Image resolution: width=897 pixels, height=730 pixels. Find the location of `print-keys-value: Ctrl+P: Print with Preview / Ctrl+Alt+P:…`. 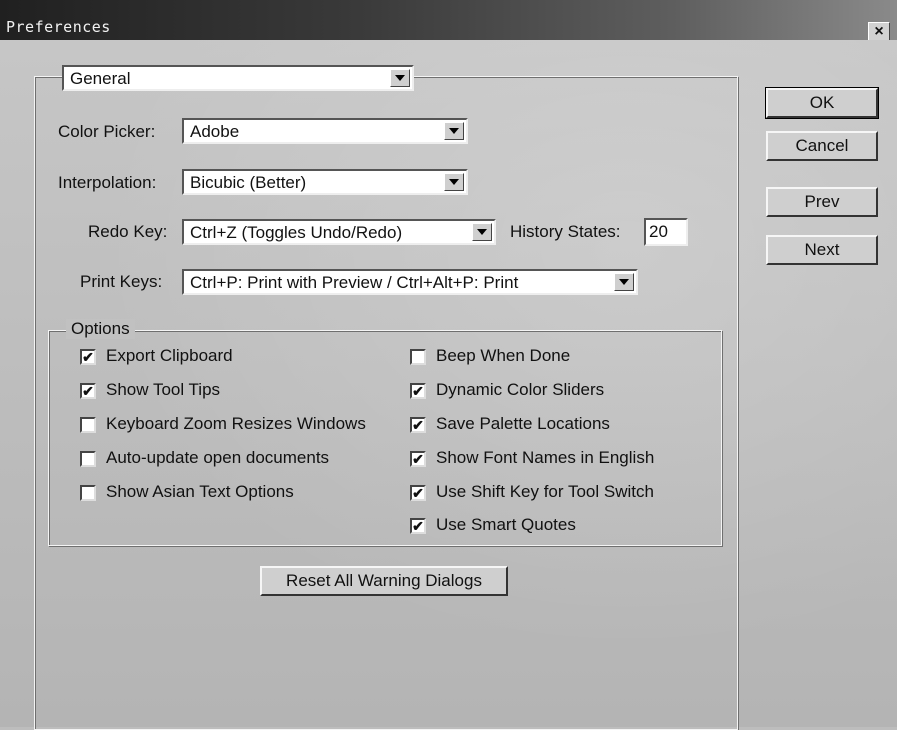

print-keys-value: Ctrl+P: Print with Preview / Ctrl+Alt+P:… is located at coordinates (354, 282).